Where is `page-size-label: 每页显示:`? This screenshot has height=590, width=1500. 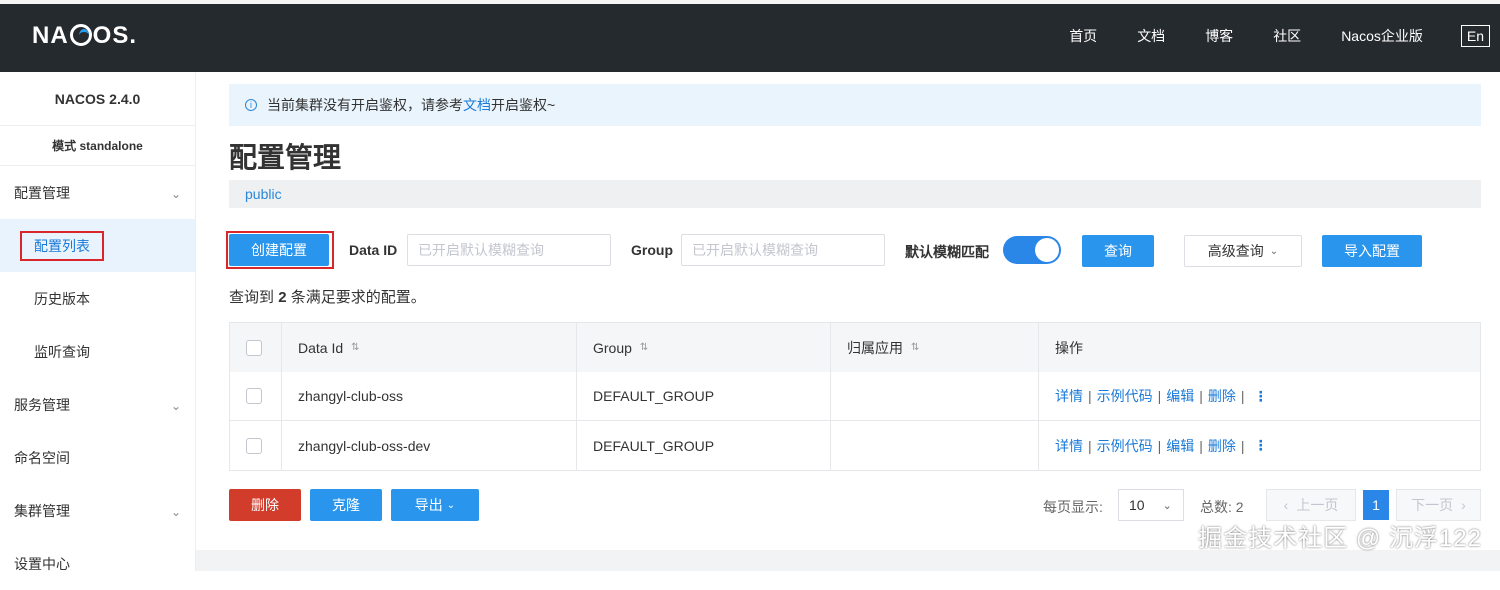
page-size-label: 每页显示: is located at coordinates (1073, 507).